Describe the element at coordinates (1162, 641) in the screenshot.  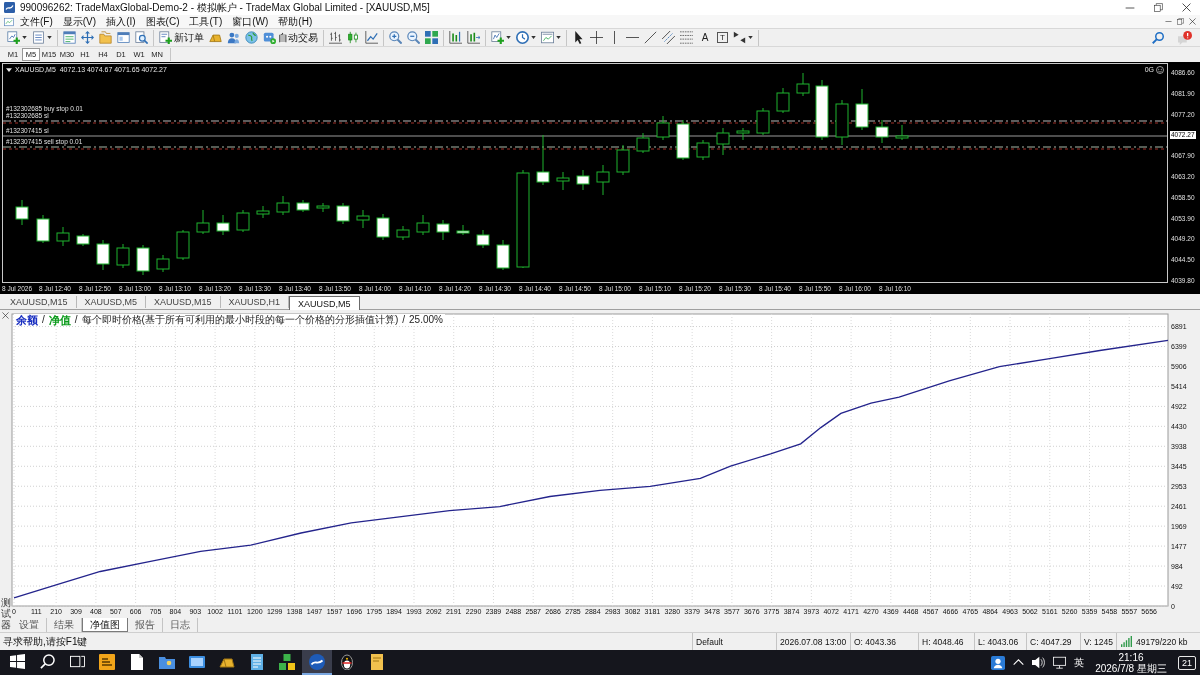
I see `status-traffic: 49179/220 kb` at that location.